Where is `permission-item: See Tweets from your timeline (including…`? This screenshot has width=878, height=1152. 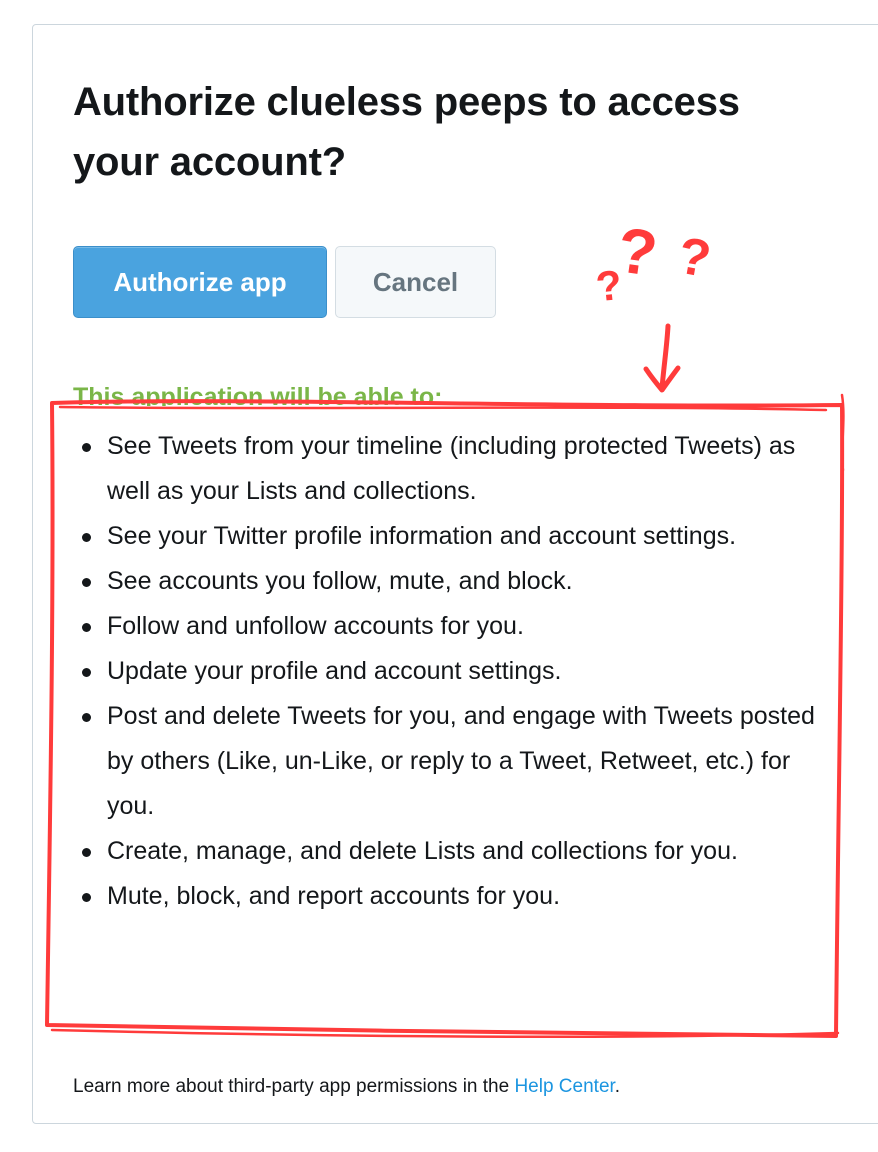
permission-item: See Tweets from your timeline (including… is located at coordinates (451, 469).